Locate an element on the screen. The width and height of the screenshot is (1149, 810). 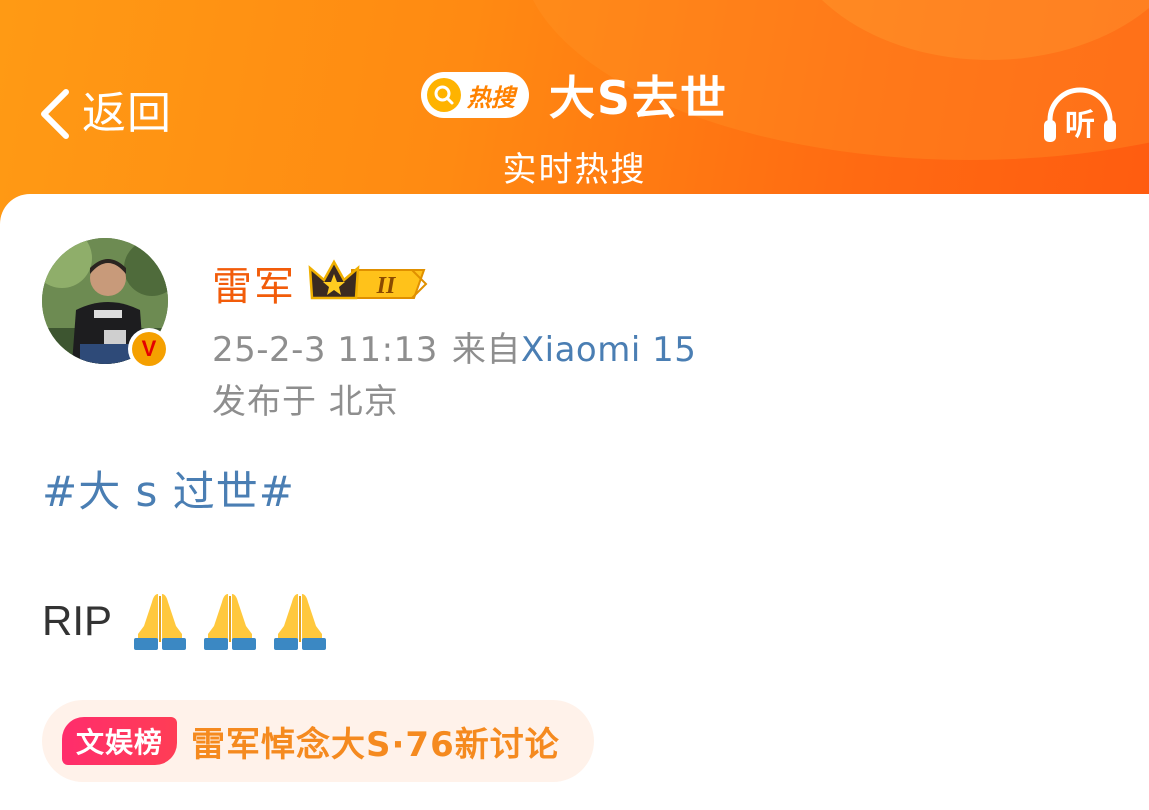
post-meta: 25-2-3 11:13 来自Xiaomi 15 is located at coordinates (454, 346).